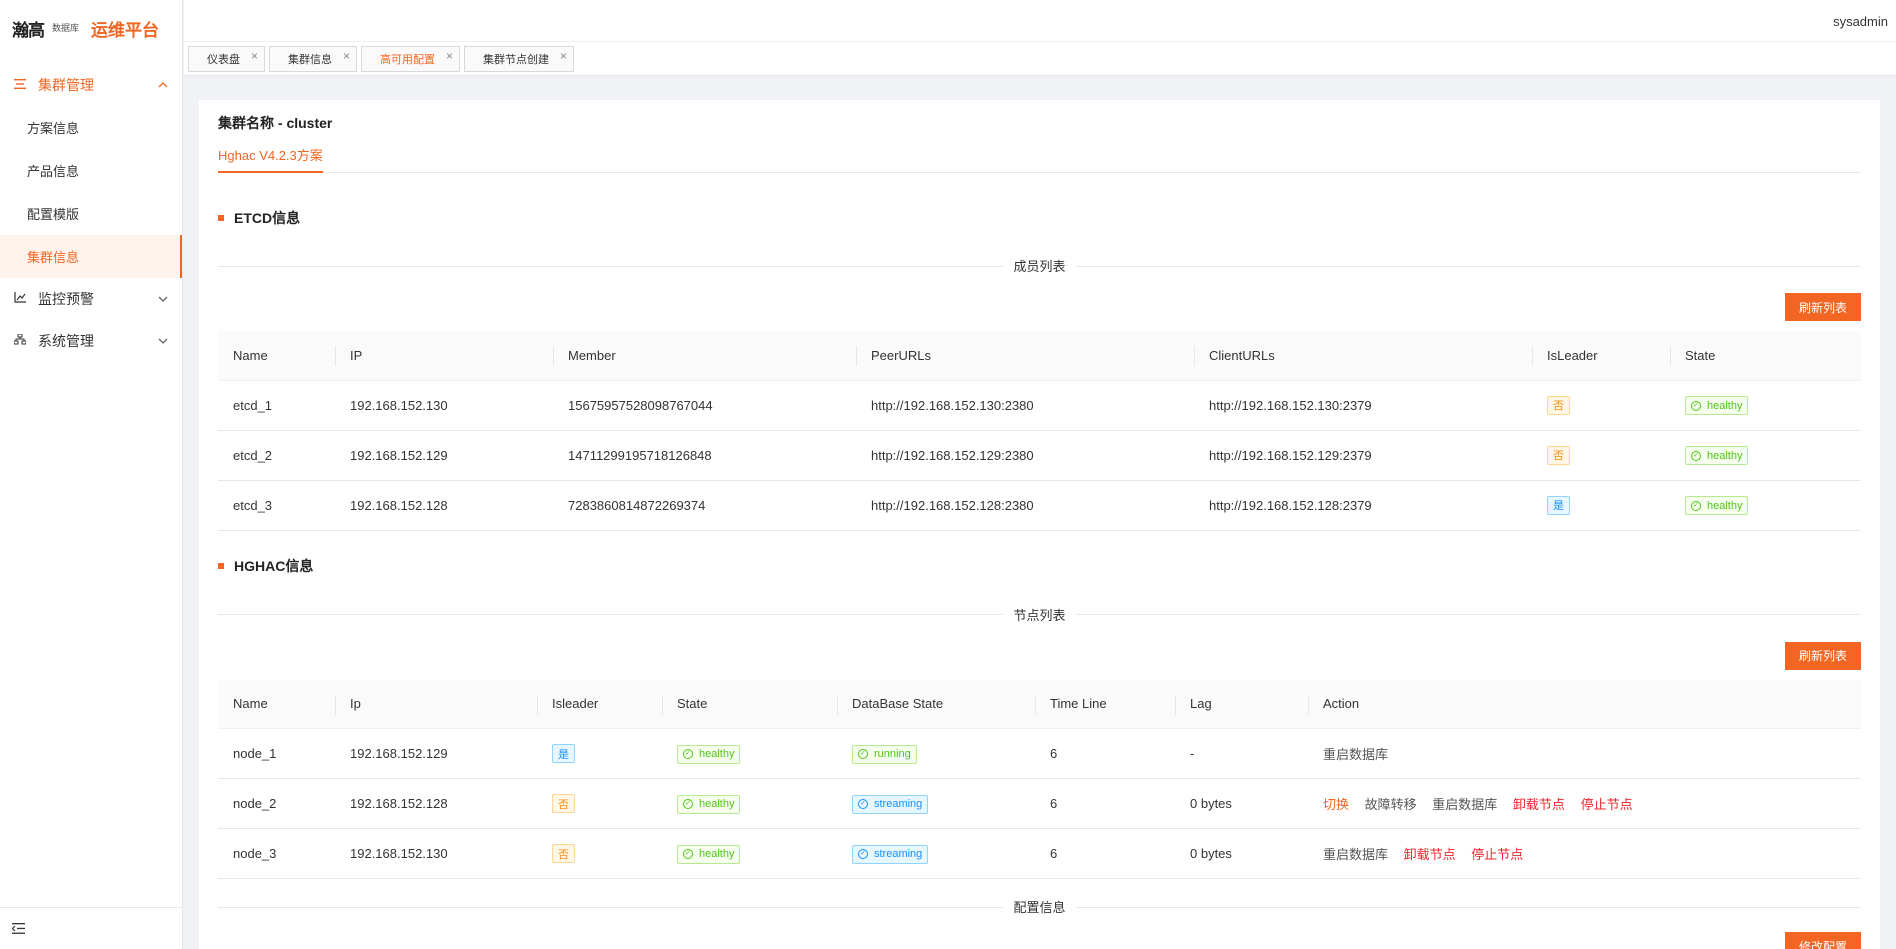  I want to click on config-toolbar: 修改配置, so click(1039, 940).